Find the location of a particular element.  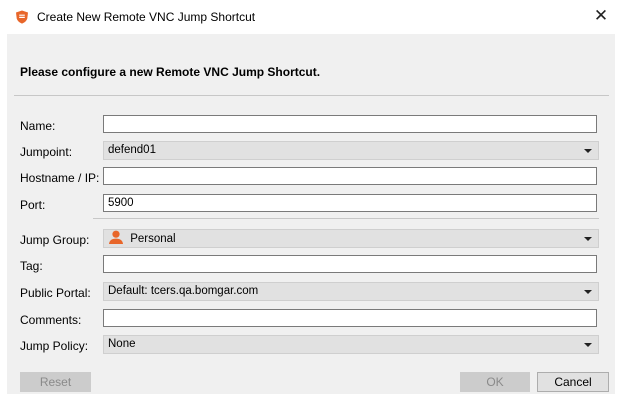

jump-policy-value: None is located at coordinates (122, 344).